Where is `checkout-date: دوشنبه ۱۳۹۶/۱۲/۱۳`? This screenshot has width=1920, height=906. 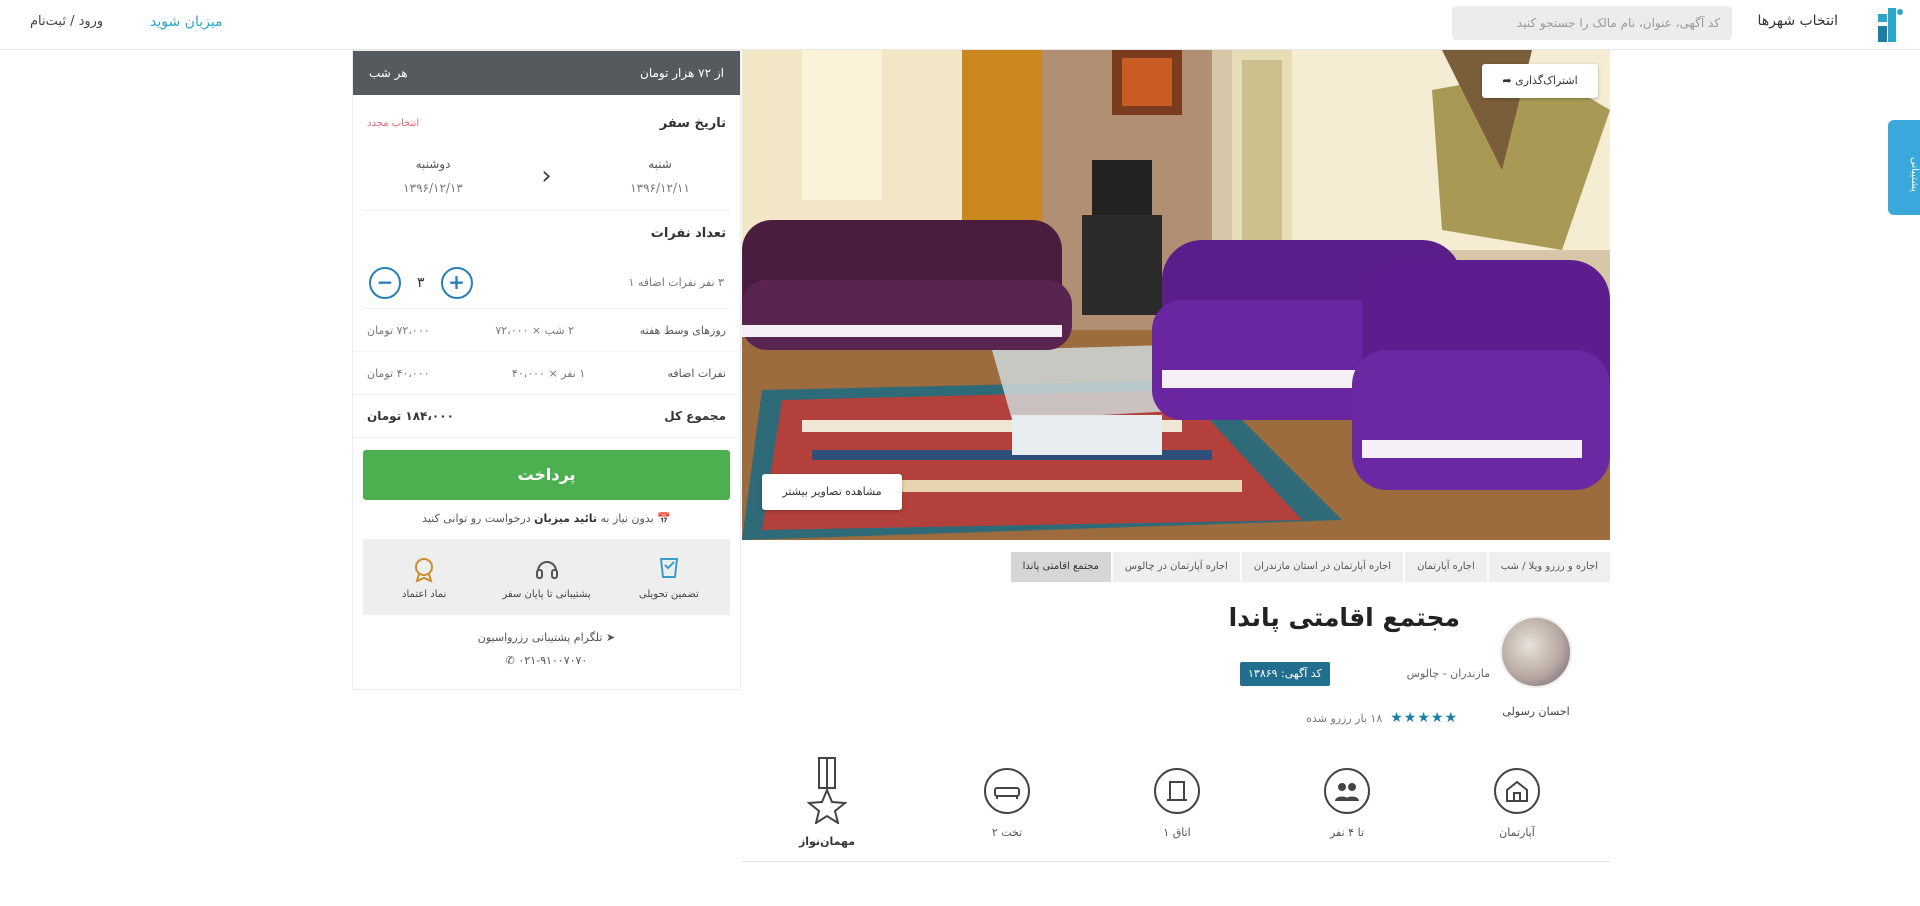 checkout-date: دوشنبه ۱۳۹۶/۱۲/۱۳ is located at coordinates (433, 176).